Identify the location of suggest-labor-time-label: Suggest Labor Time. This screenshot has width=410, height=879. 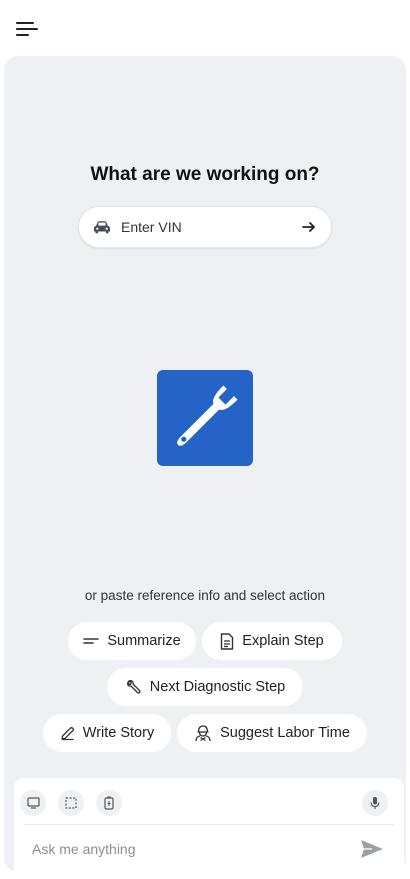
(285, 733).